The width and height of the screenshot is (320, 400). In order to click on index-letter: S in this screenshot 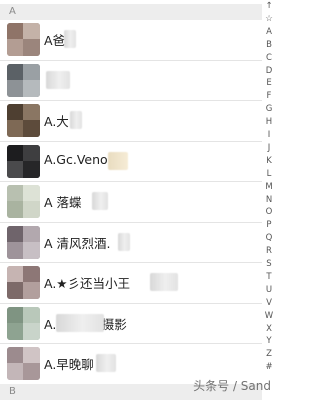, I will do `click(269, 264)`.